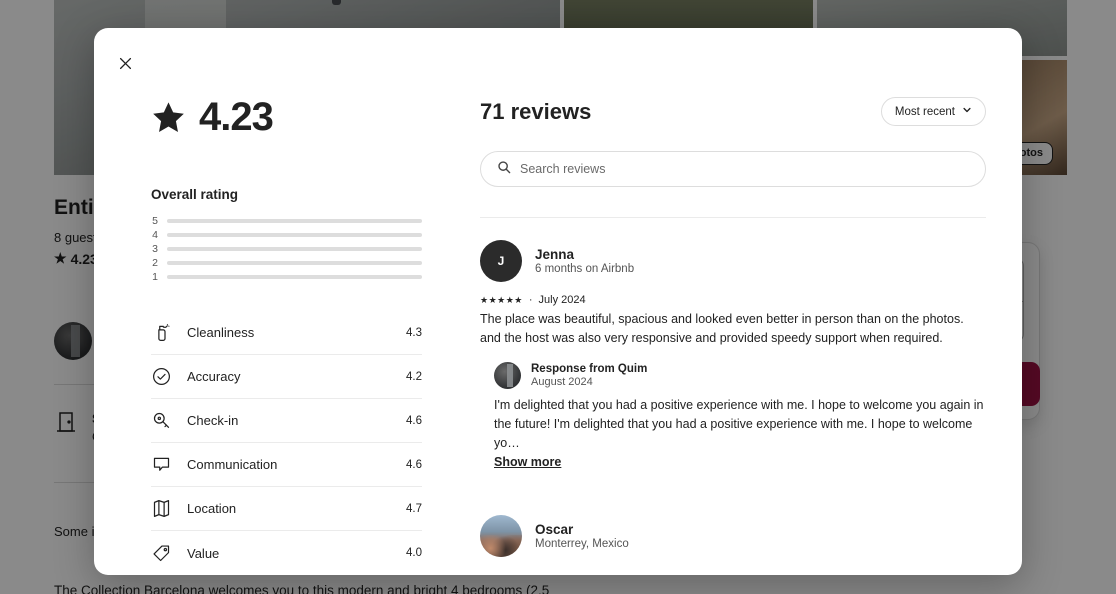  What do you see at coordinates (582, 544) in the screenshot?
I see `reviewer-meta: Monterrey, Mexico` at bounding box center [582, 544].